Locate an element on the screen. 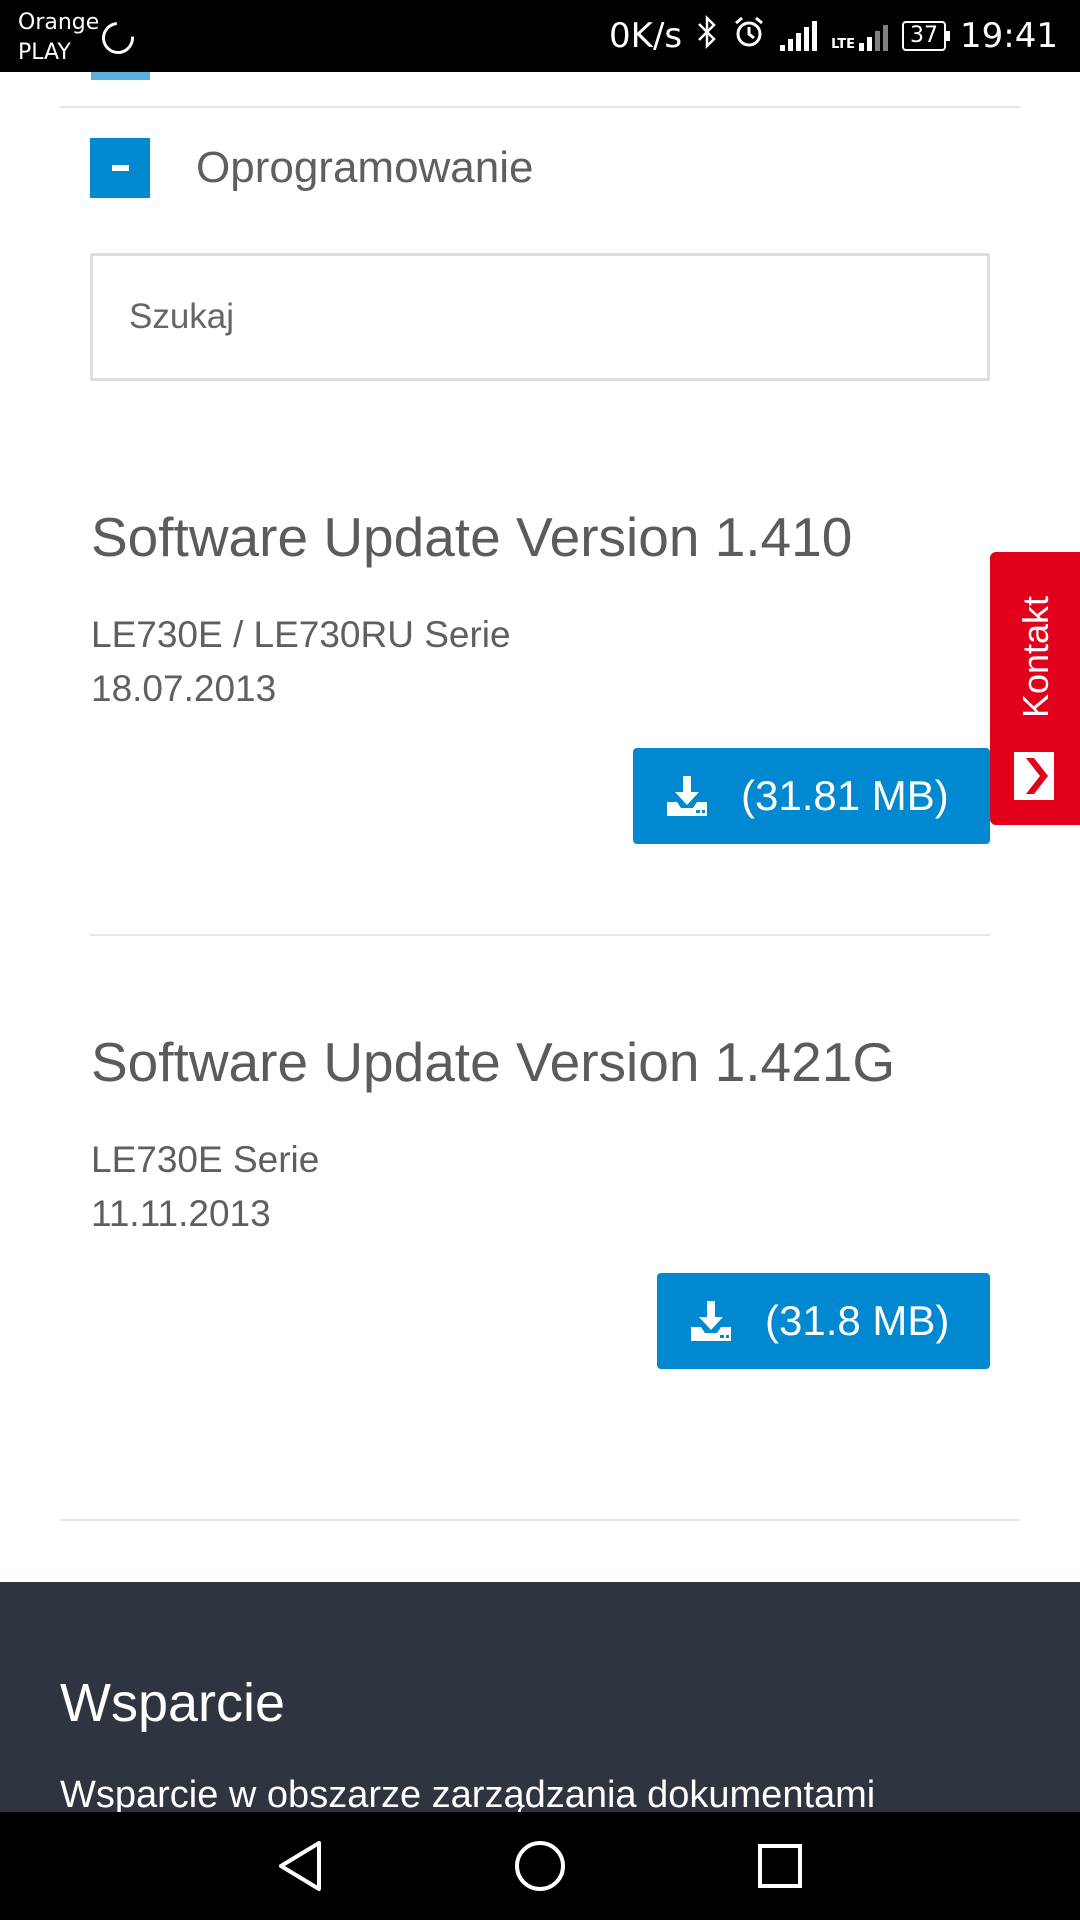  back-icon is located at coordinates (300, 1866).